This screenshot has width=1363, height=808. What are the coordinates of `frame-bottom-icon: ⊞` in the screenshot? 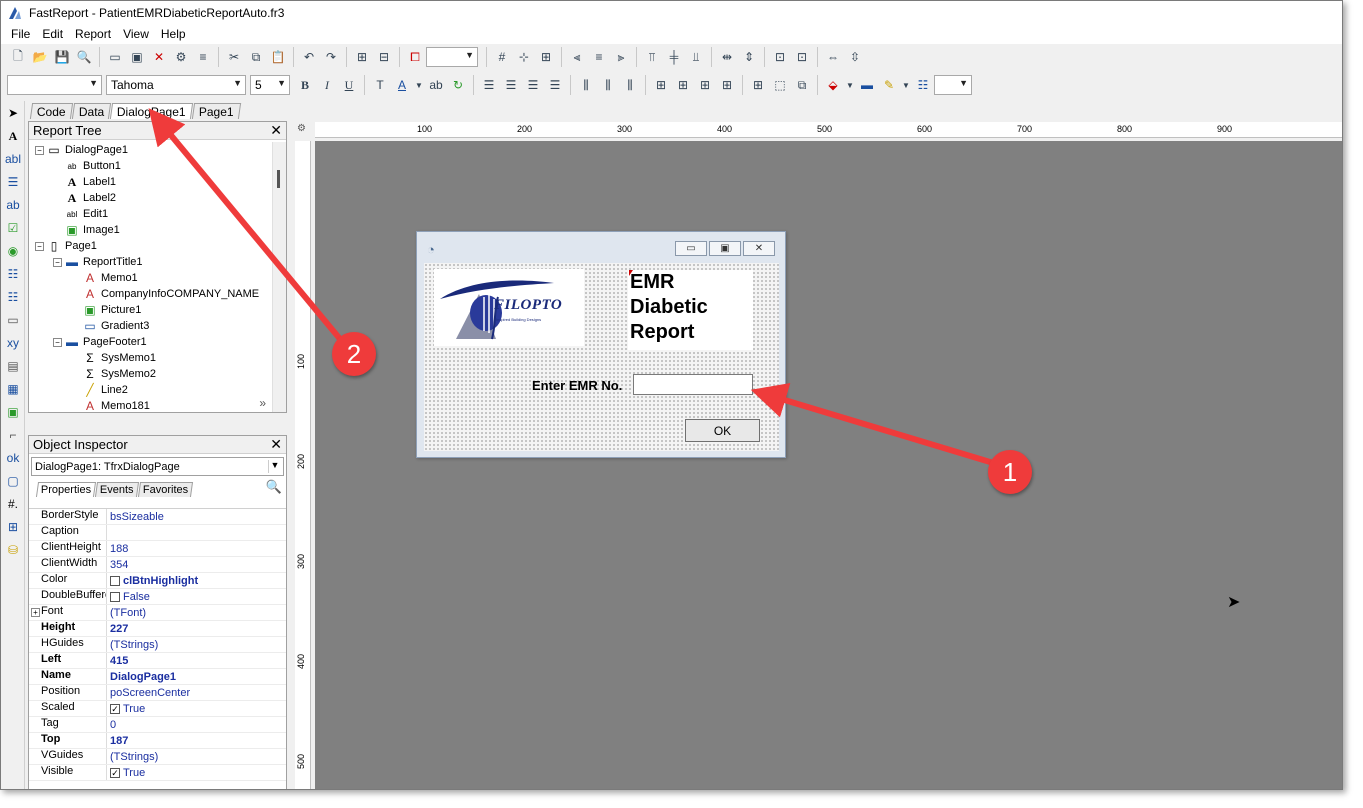 It's located at (683, 85).